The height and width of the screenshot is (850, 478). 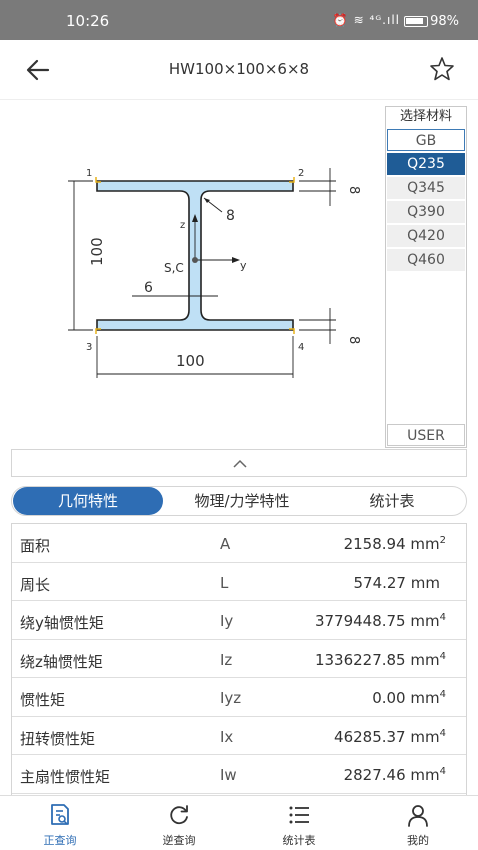 What do you see at coordinates (380, 659) in the screenshot?
I see `property-value: 1336227.85 mm4` at bounding box center [380, 659].